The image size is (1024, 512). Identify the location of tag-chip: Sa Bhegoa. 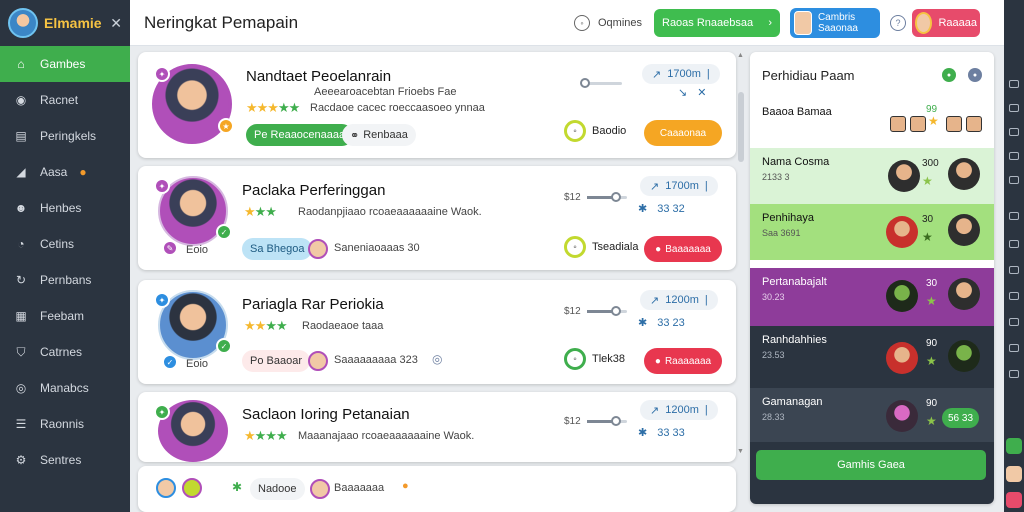
(277, 249).